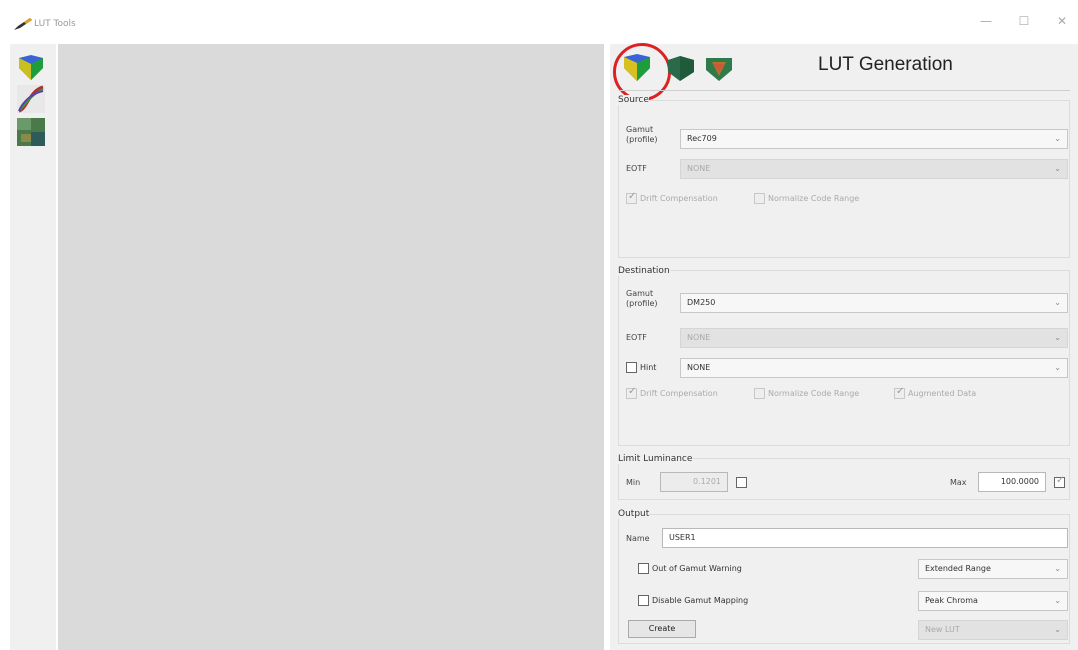 The width and height of the screenshot is (1078, 650). I want to click on luminance-max-input: 100.0000, so click(1012, 482).